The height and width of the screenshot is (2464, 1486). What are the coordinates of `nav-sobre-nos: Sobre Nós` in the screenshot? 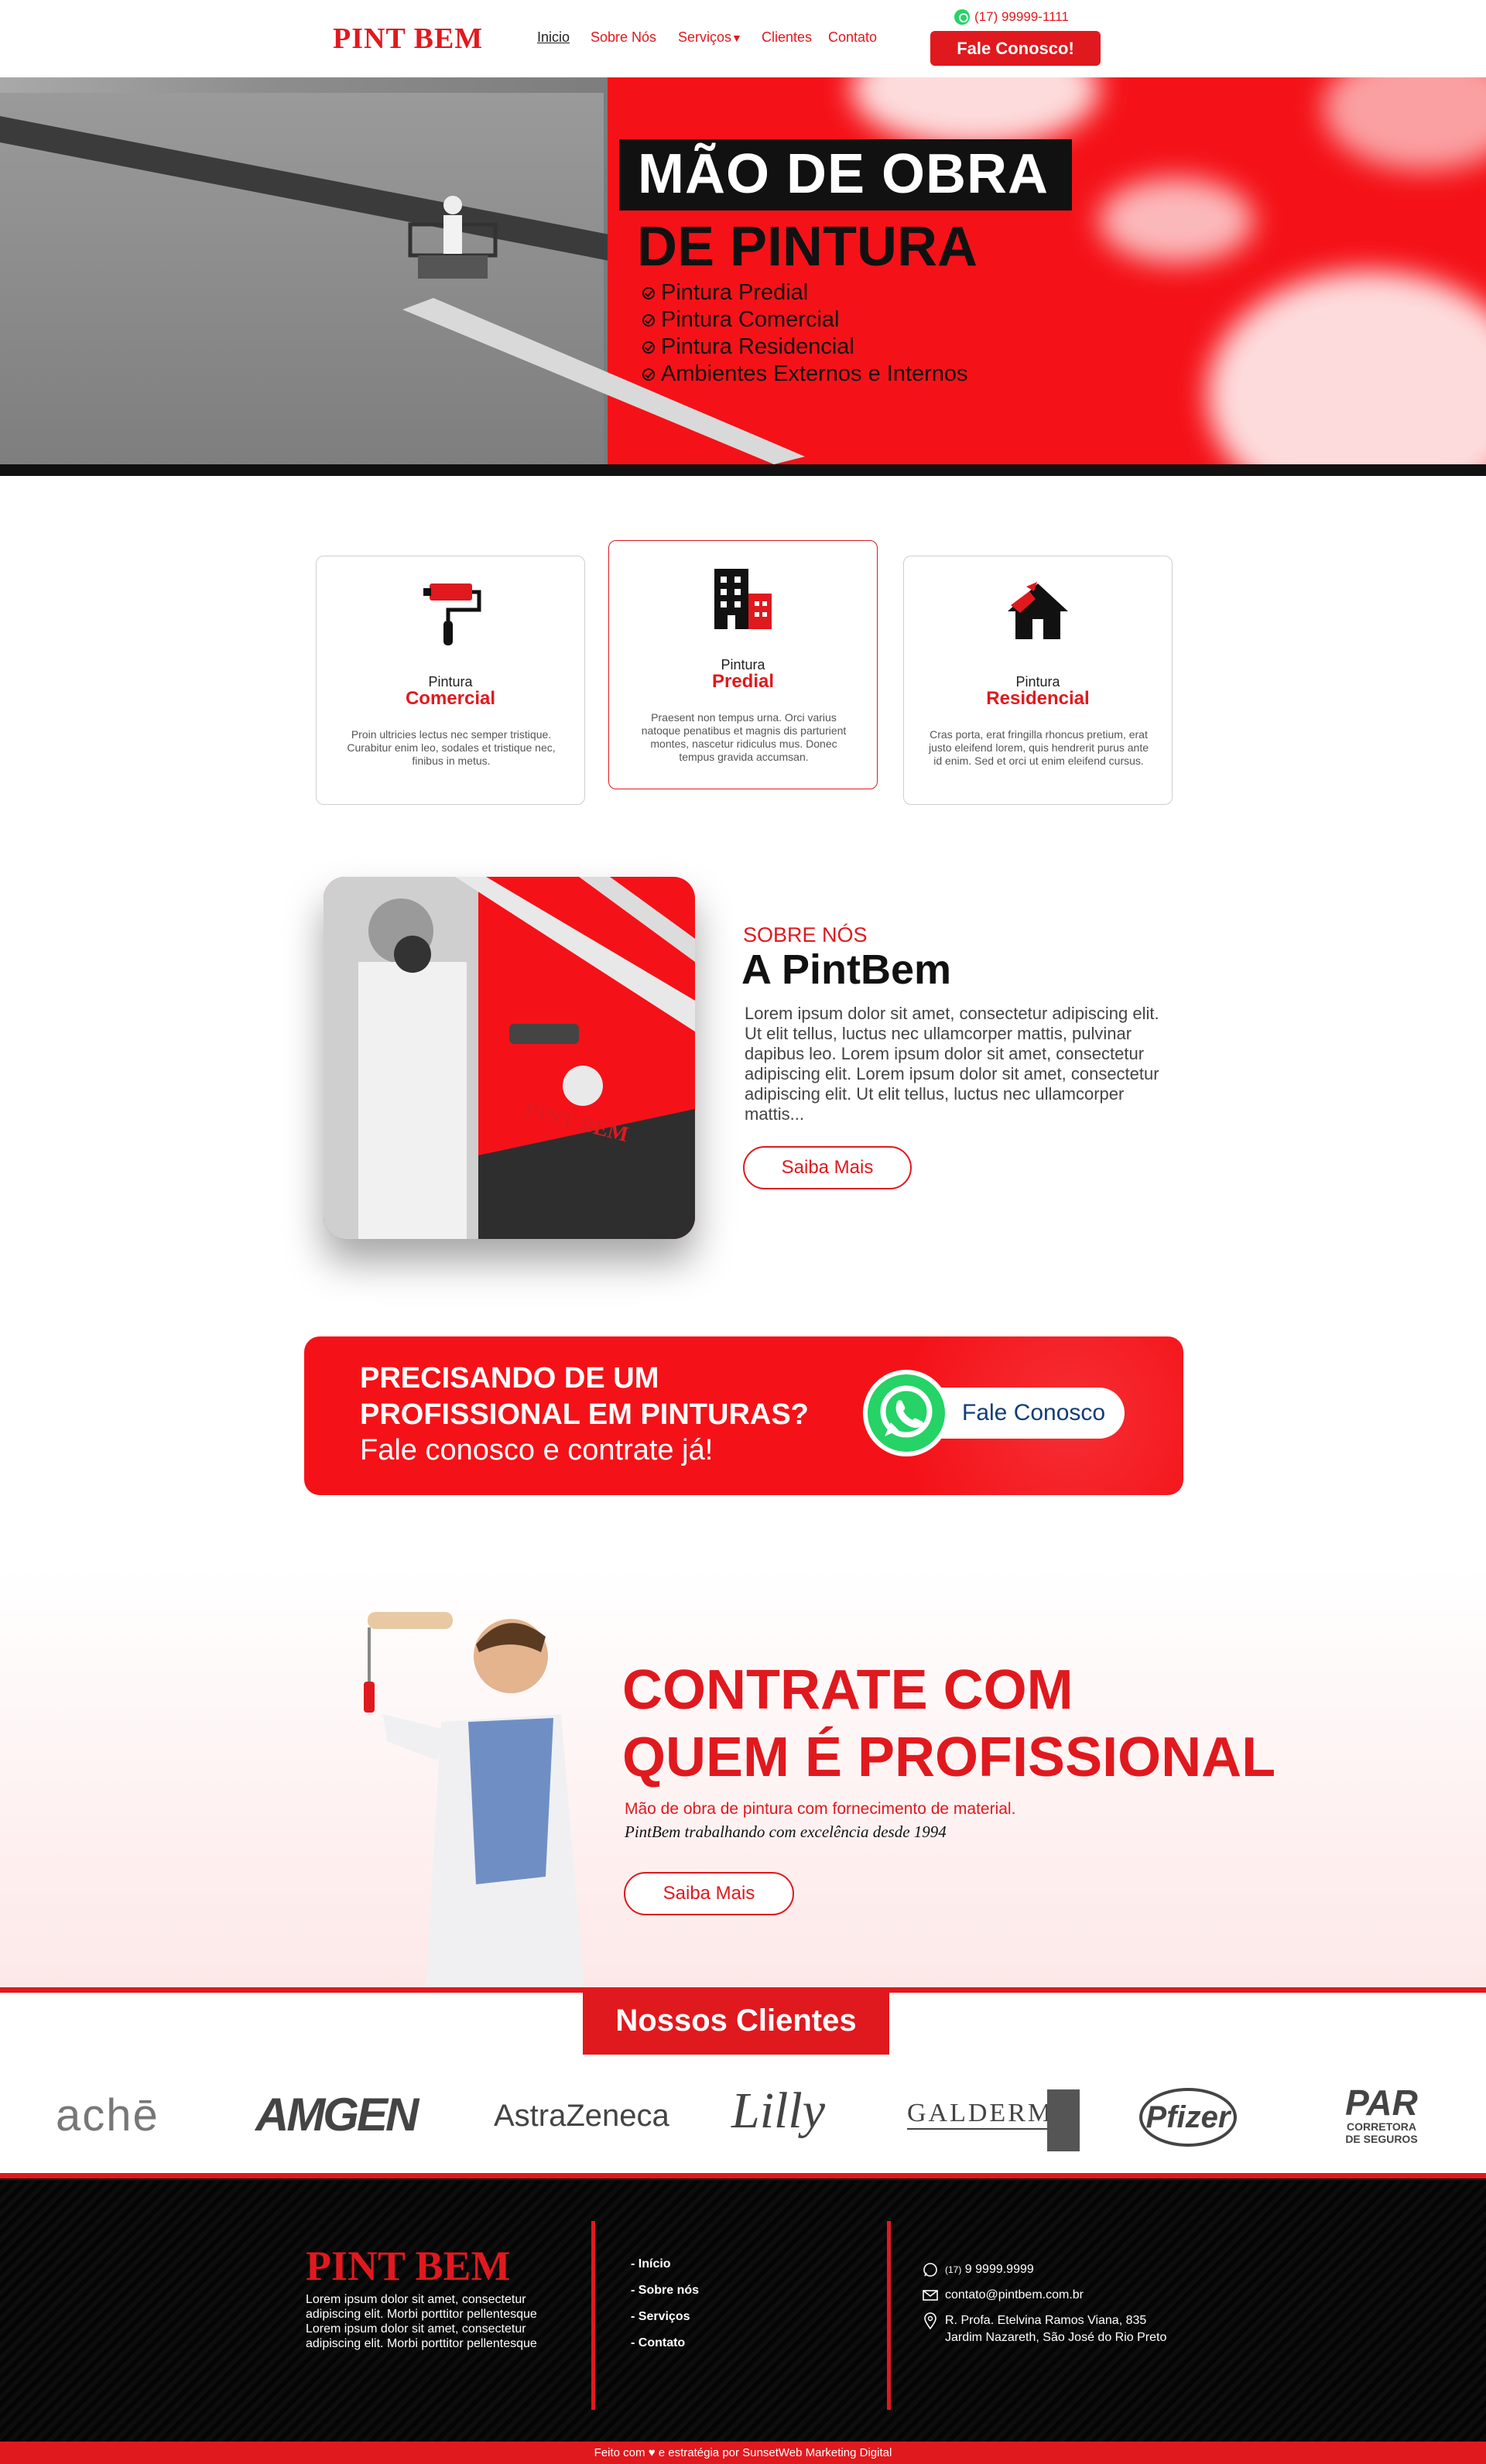 It's located at (623, 37).